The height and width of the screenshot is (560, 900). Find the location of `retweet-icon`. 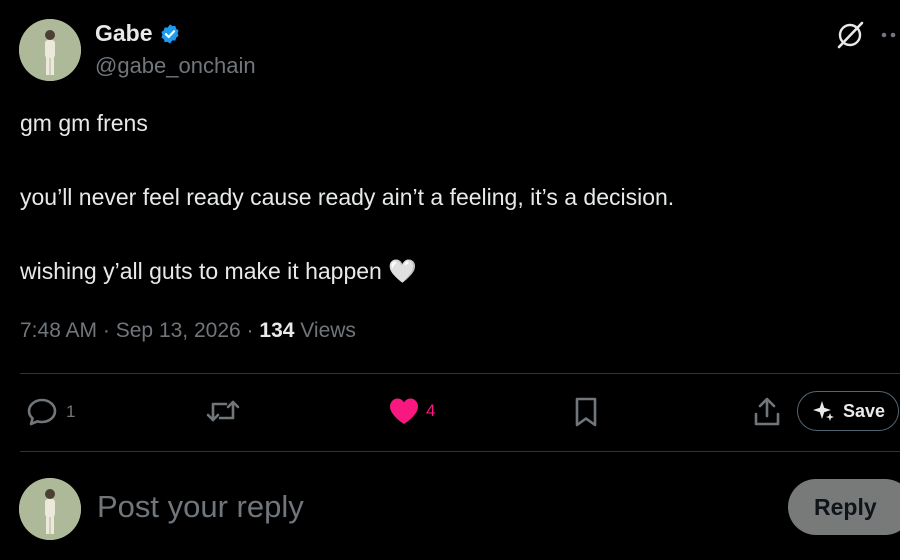

retweet-icon is located at coordinates (223, 411).